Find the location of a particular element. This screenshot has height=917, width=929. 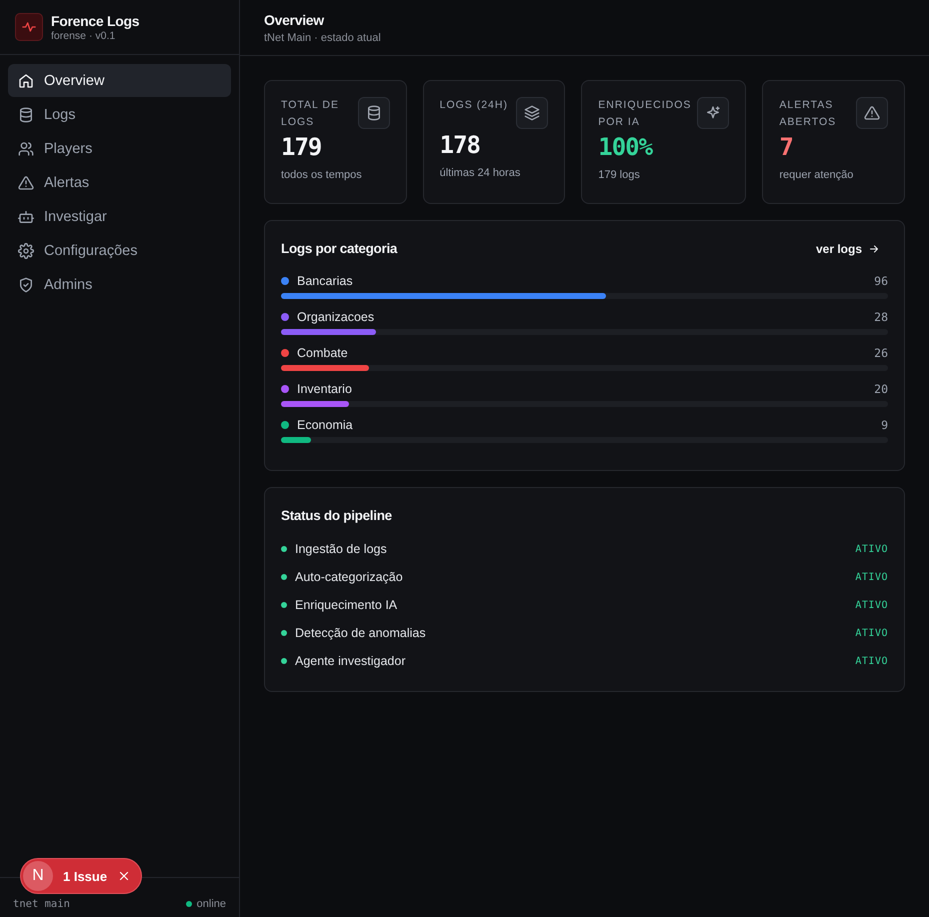

nav-item: Players is located at coordinates (119, 148).